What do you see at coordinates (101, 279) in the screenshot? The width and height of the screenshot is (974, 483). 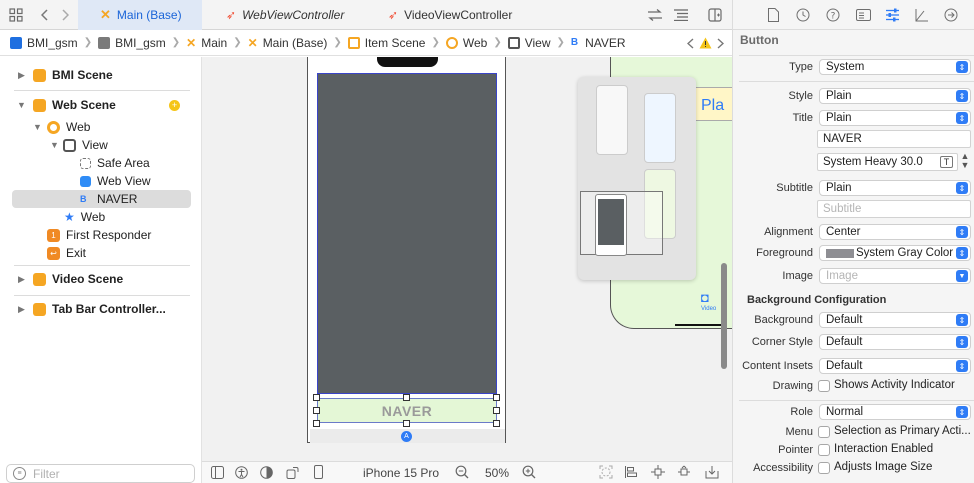 I see `outline-row-video-scene: ▶ Video Scene` at bounding box center [101, 279].